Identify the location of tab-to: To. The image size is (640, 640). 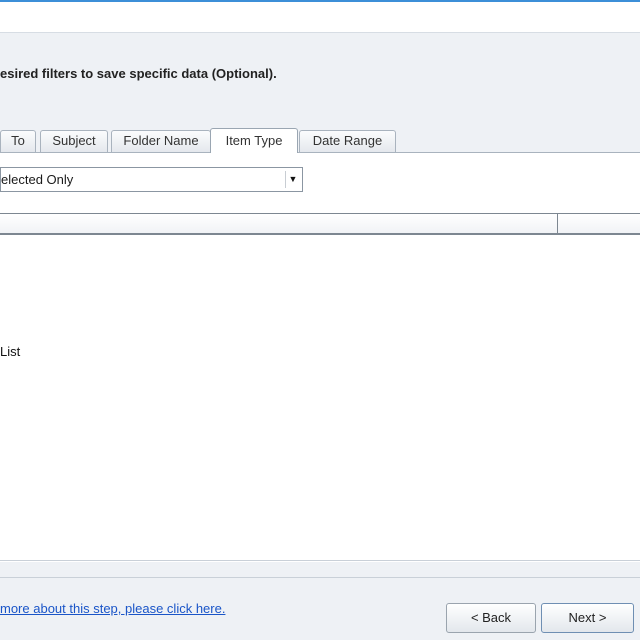
(18, 141).